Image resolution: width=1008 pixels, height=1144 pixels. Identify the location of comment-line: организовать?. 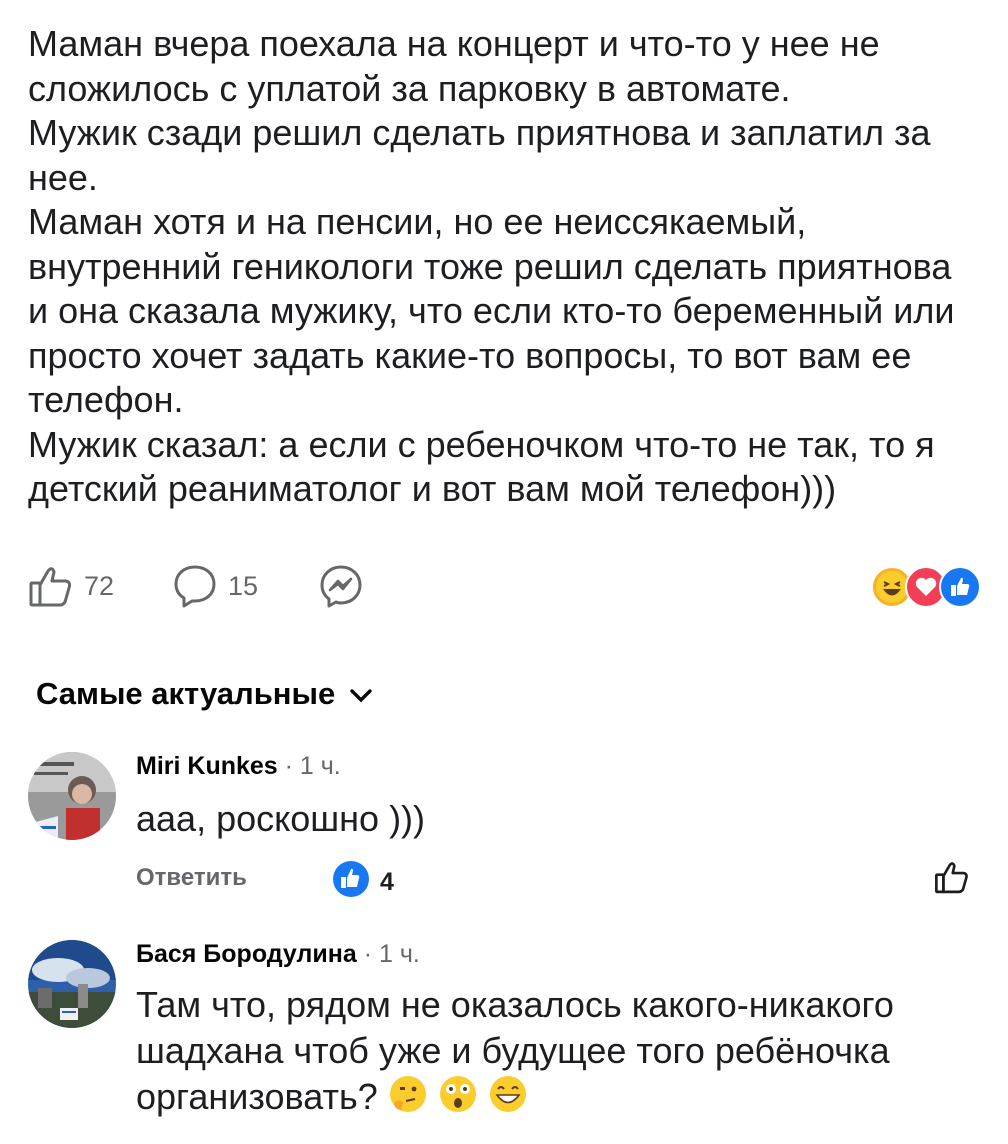
(556, 1099).